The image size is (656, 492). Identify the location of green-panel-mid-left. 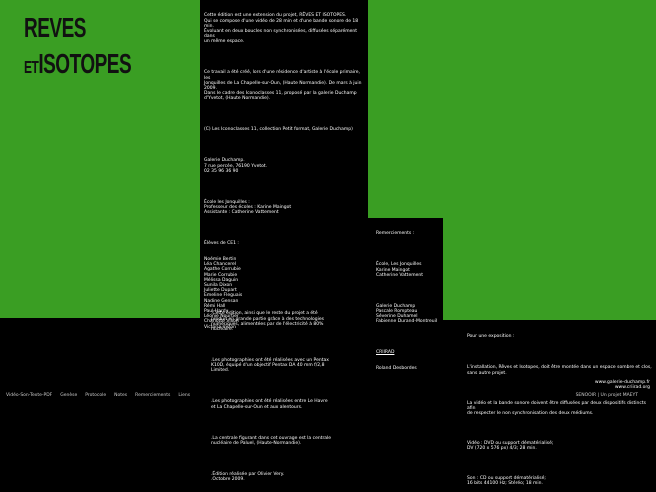
(100, 268).